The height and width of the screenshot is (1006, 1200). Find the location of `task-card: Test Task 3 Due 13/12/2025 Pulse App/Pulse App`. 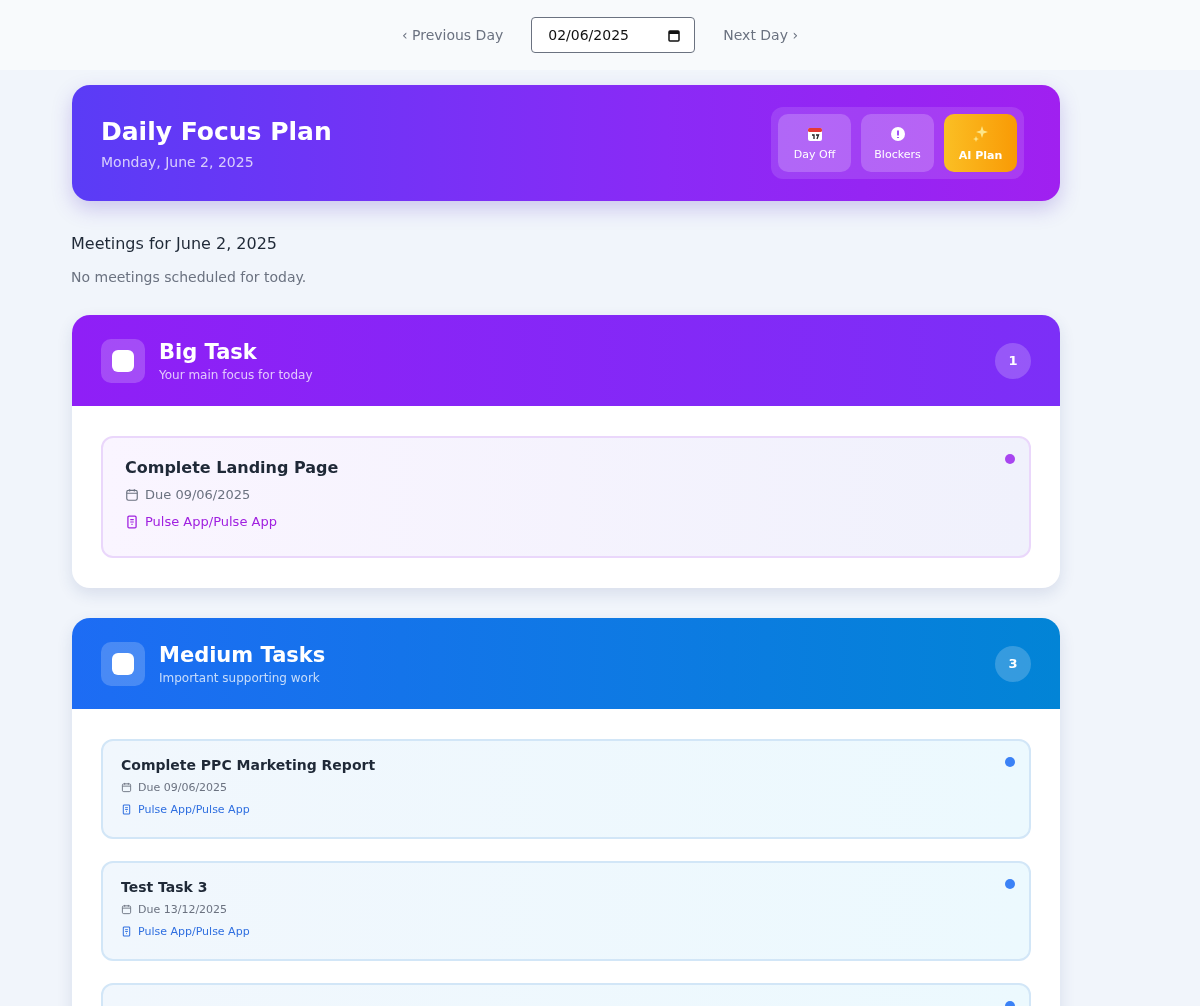

task-card: Test Task 3 Due 13/12/2025 Pulse App/Pulse App is located at coordinates (566, 911).